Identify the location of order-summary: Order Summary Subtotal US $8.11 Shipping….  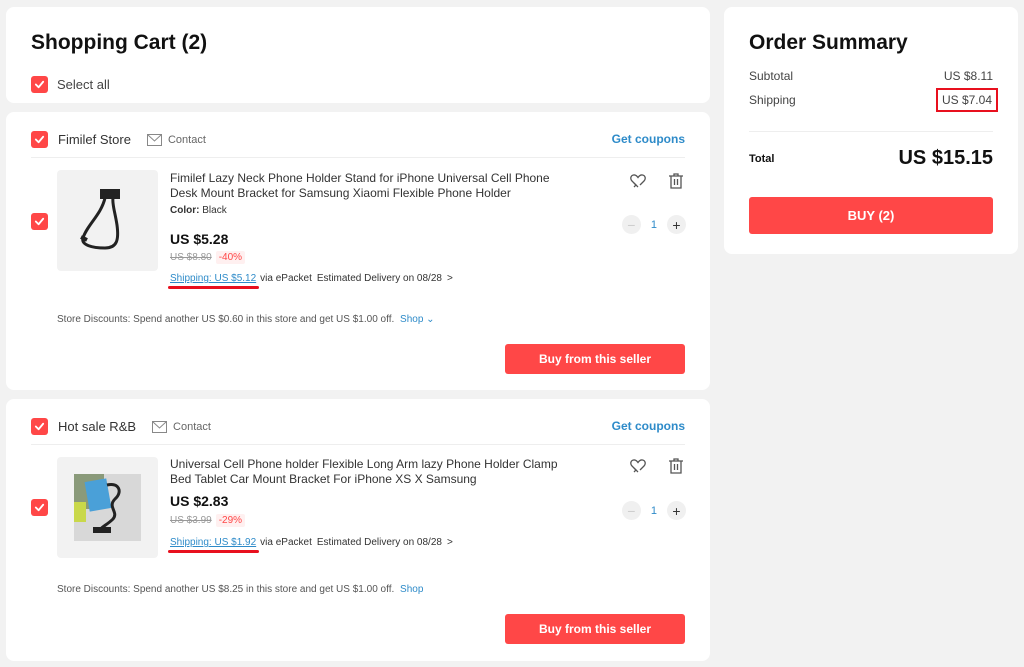
(871, 130).